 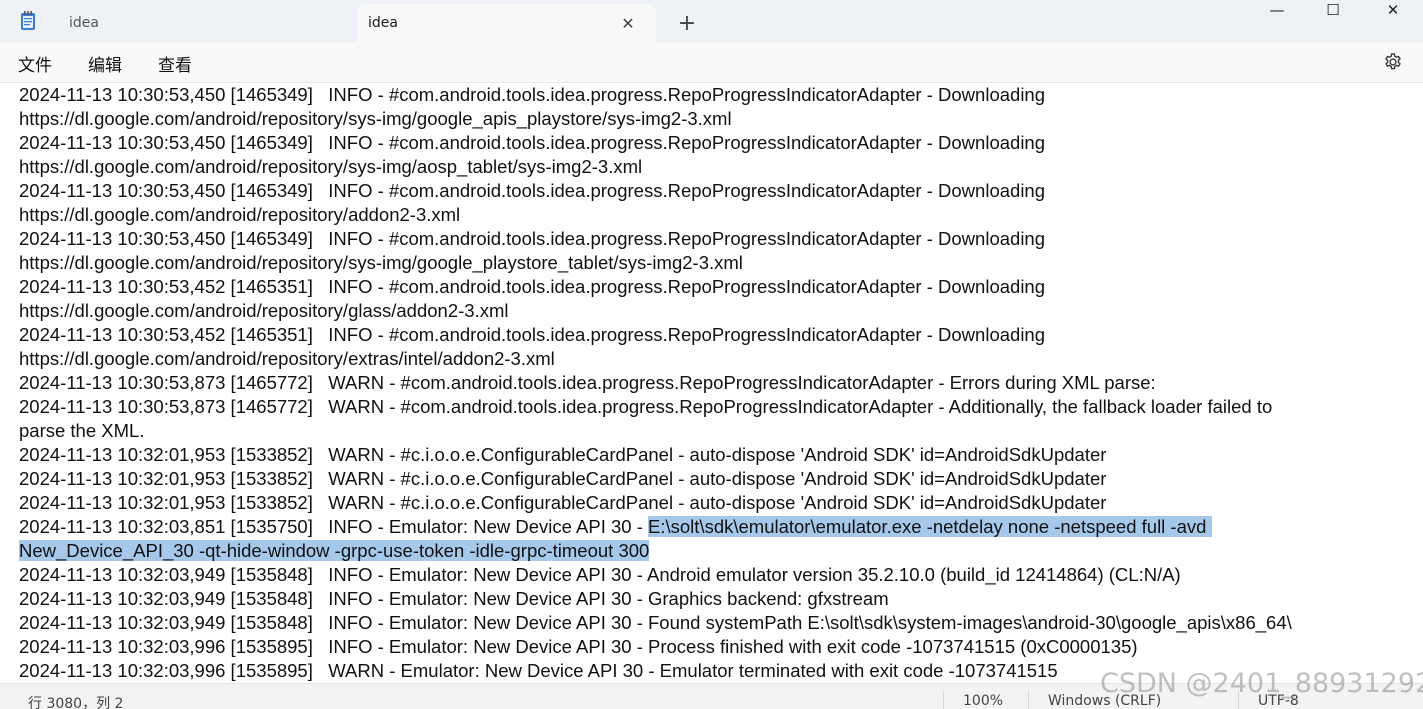 What do you see at coordinates (711, 431) in the screenshot?
I see `log-line: parse the XML.` at bounding box center [711, 431].